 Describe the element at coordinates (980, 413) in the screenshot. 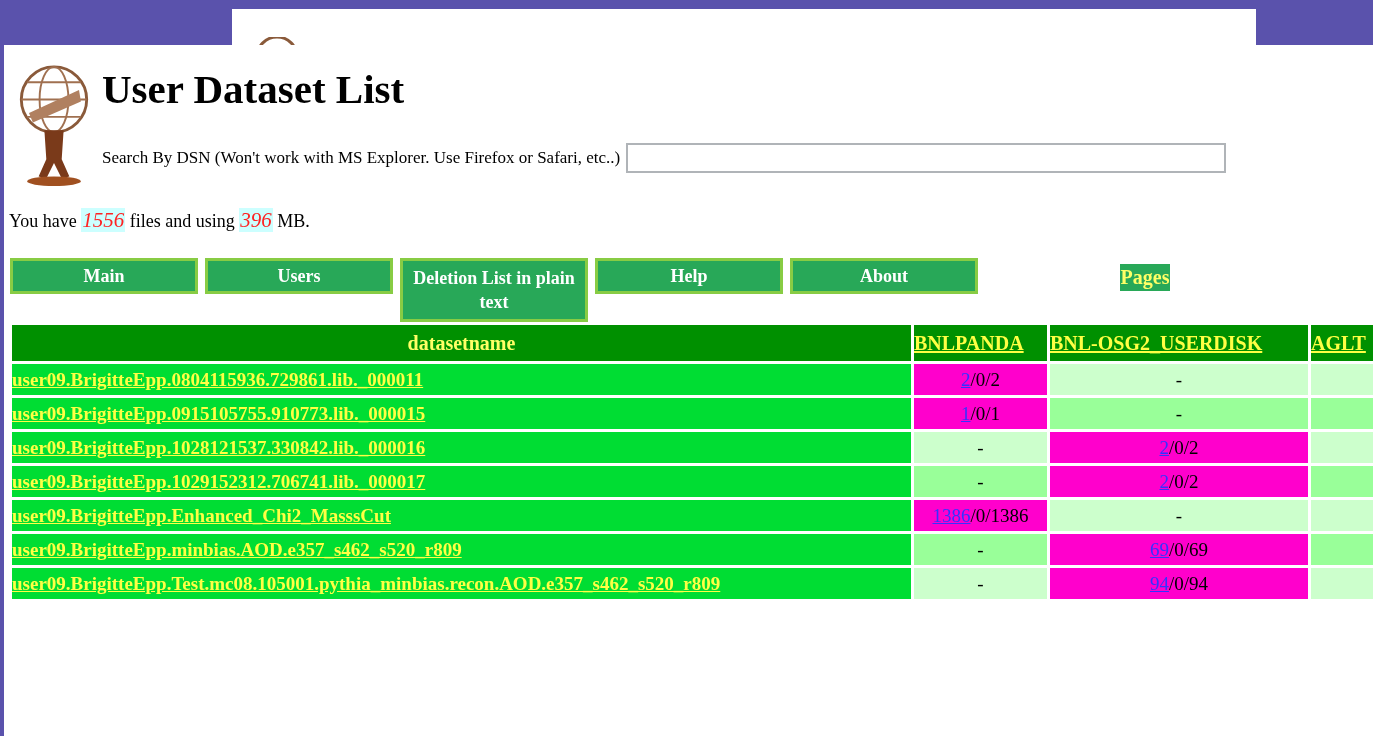

I see `table-cell: 1/0/1` at that location.